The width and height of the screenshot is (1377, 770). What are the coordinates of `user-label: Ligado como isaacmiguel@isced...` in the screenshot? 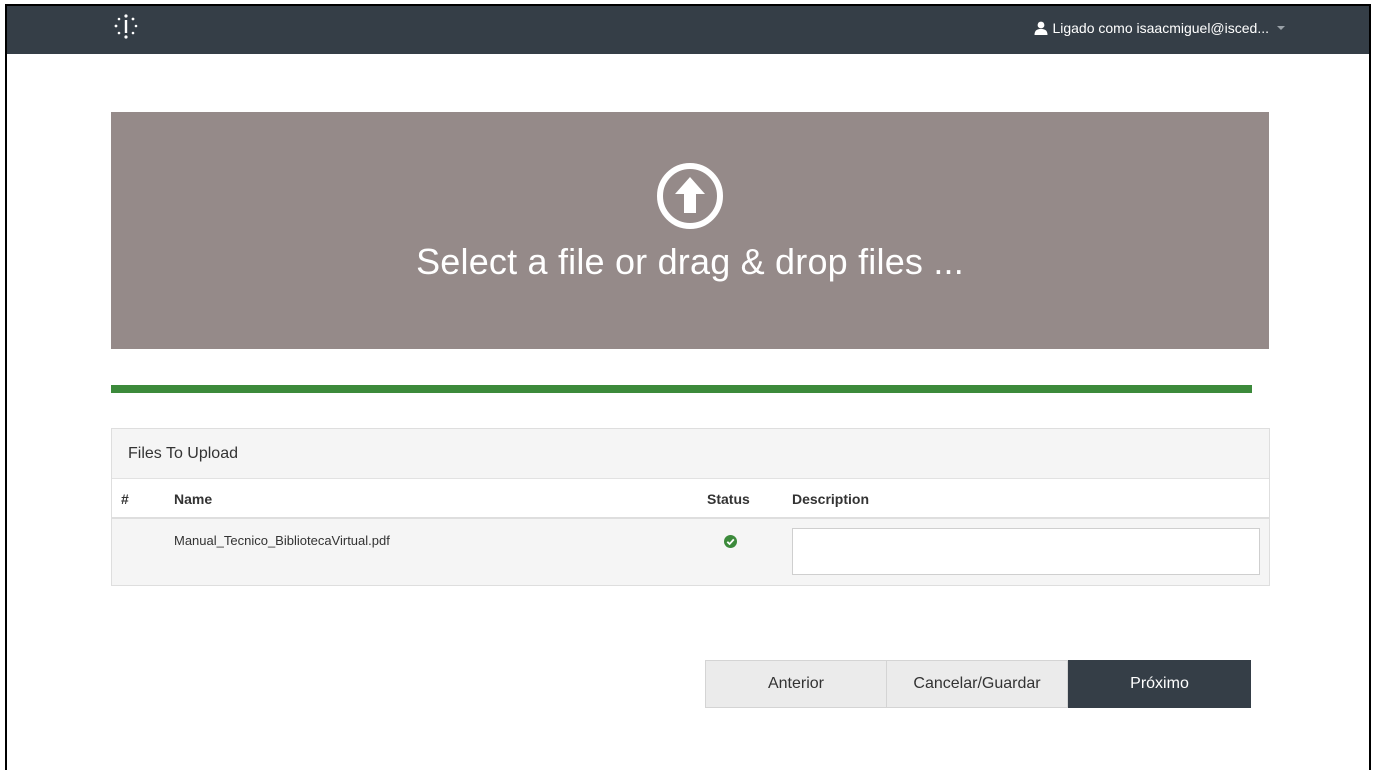 It's located at (1160, 28).